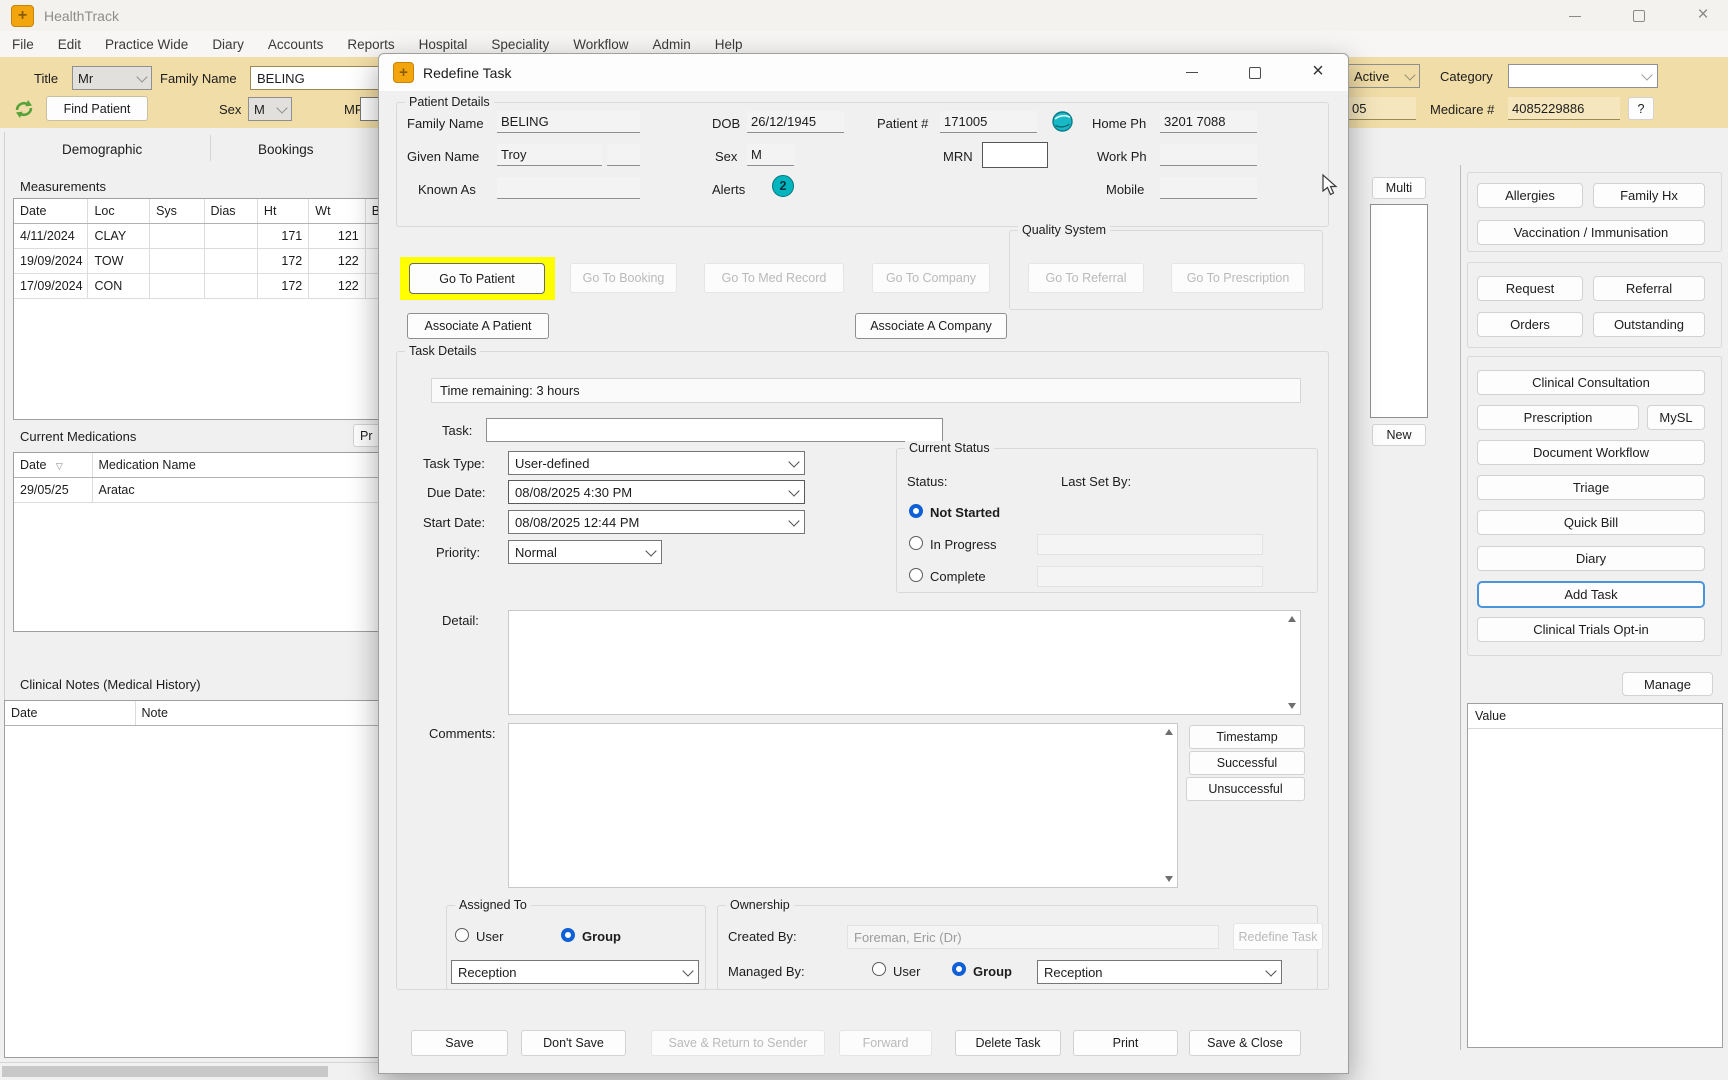 This screenshot has height=1080, width=1728. What do you see at coordinates (1595, 716) in the screenshot?
I see `value-header: Value` at bounding box center [1595, 716].